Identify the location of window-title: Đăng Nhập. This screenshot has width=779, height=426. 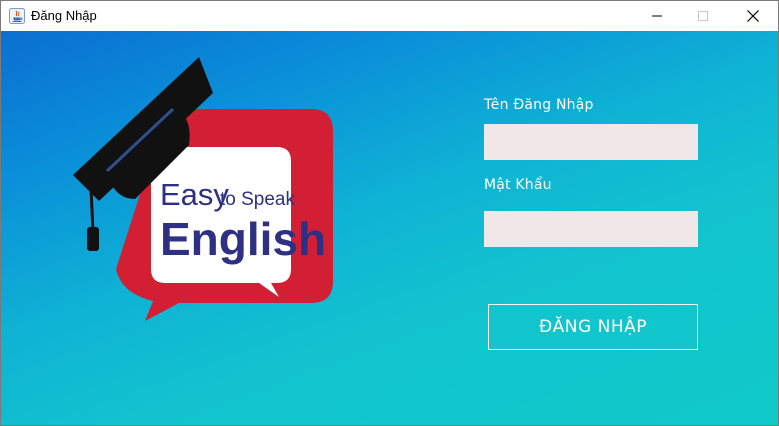
(64, 15).